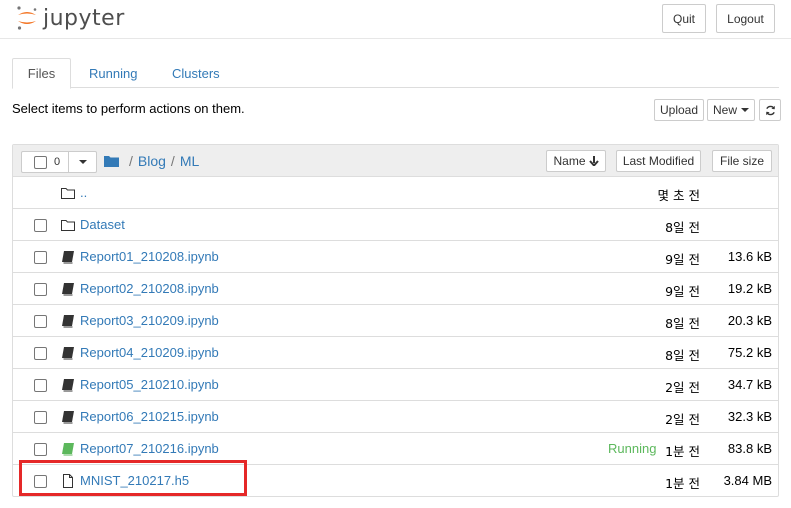  I want to click on file-name: Report05_210210.ipynb, so click(149, 384).